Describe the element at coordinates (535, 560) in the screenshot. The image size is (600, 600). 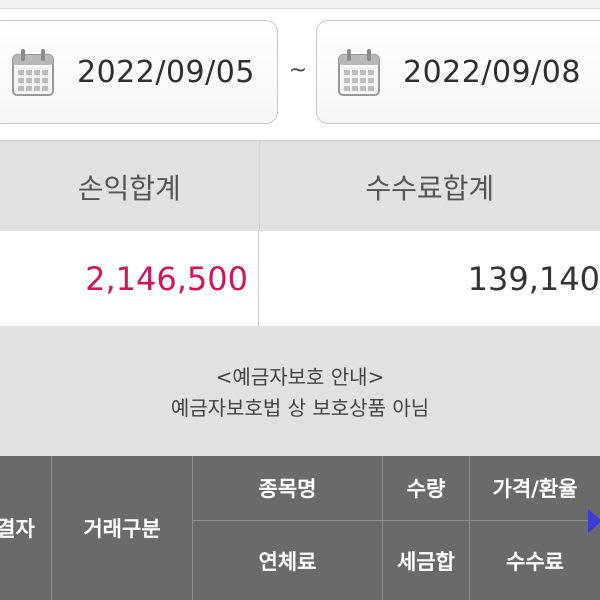
I see `header-commission: 수수료` at that location.